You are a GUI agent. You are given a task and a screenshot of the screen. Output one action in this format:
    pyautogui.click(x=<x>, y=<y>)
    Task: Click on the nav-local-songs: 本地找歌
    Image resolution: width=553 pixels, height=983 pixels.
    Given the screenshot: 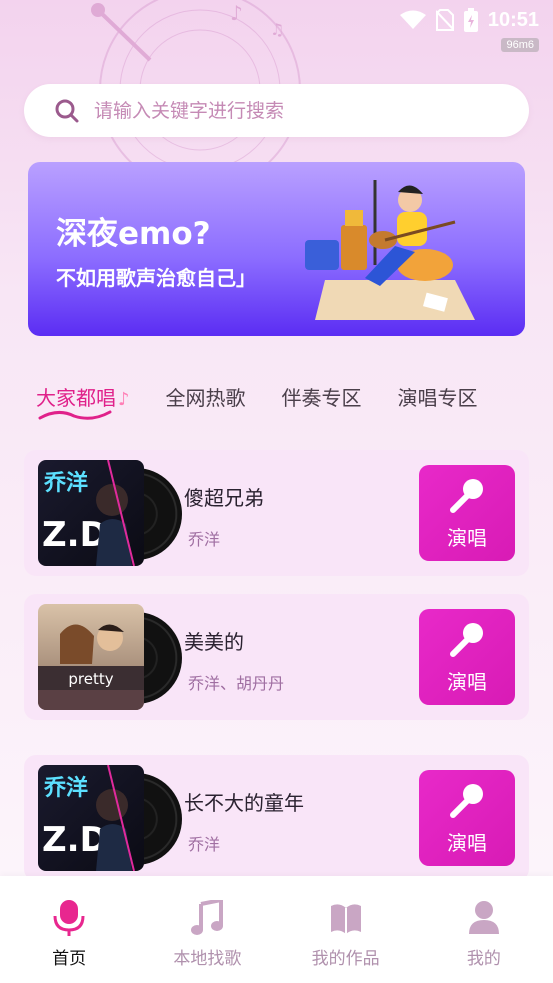 What is the action you would take?
    pyautogui.click(x=207, y=941)
    